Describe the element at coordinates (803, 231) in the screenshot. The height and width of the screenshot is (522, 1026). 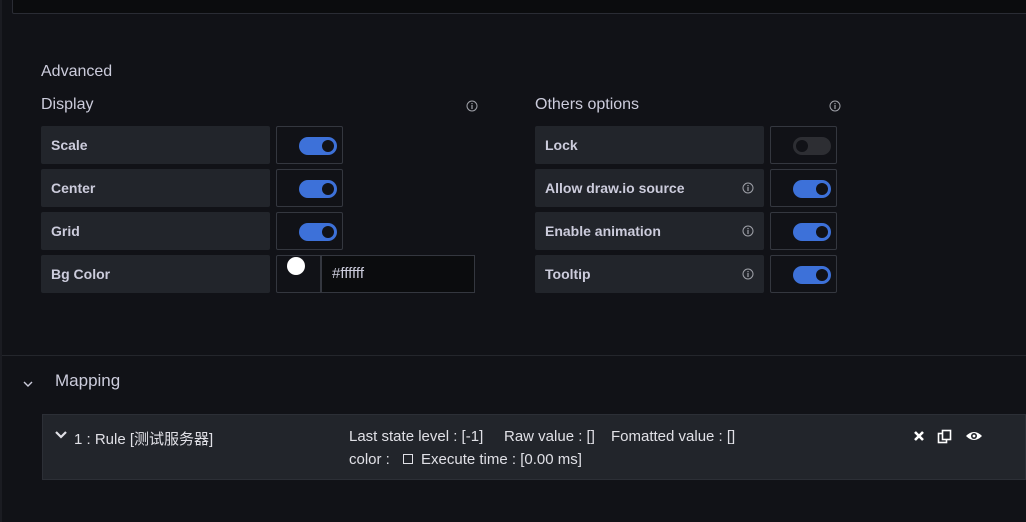
I see `enable-animation-toggle` at that location.